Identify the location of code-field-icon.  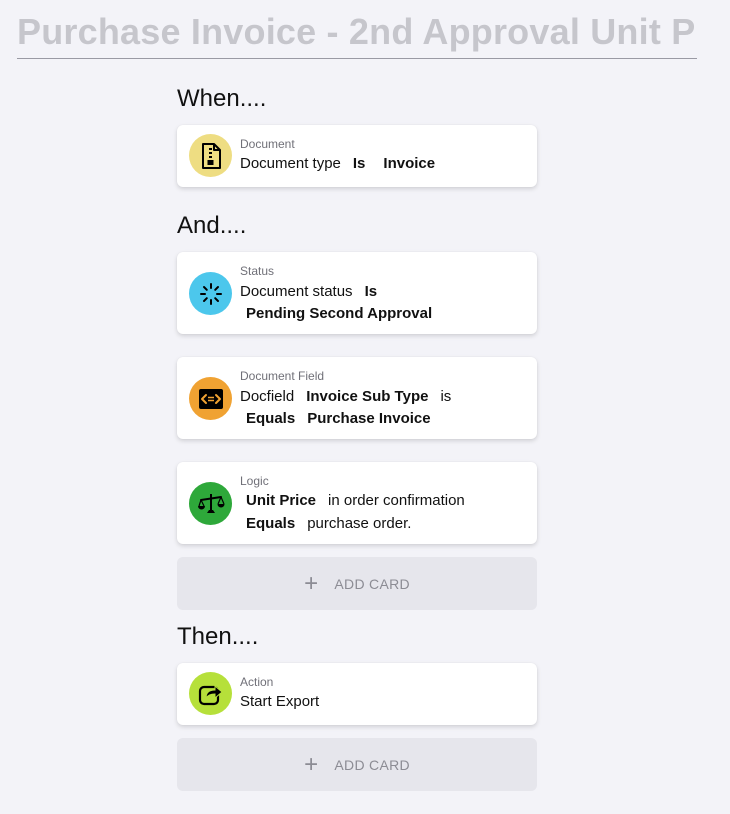
(210, 398).